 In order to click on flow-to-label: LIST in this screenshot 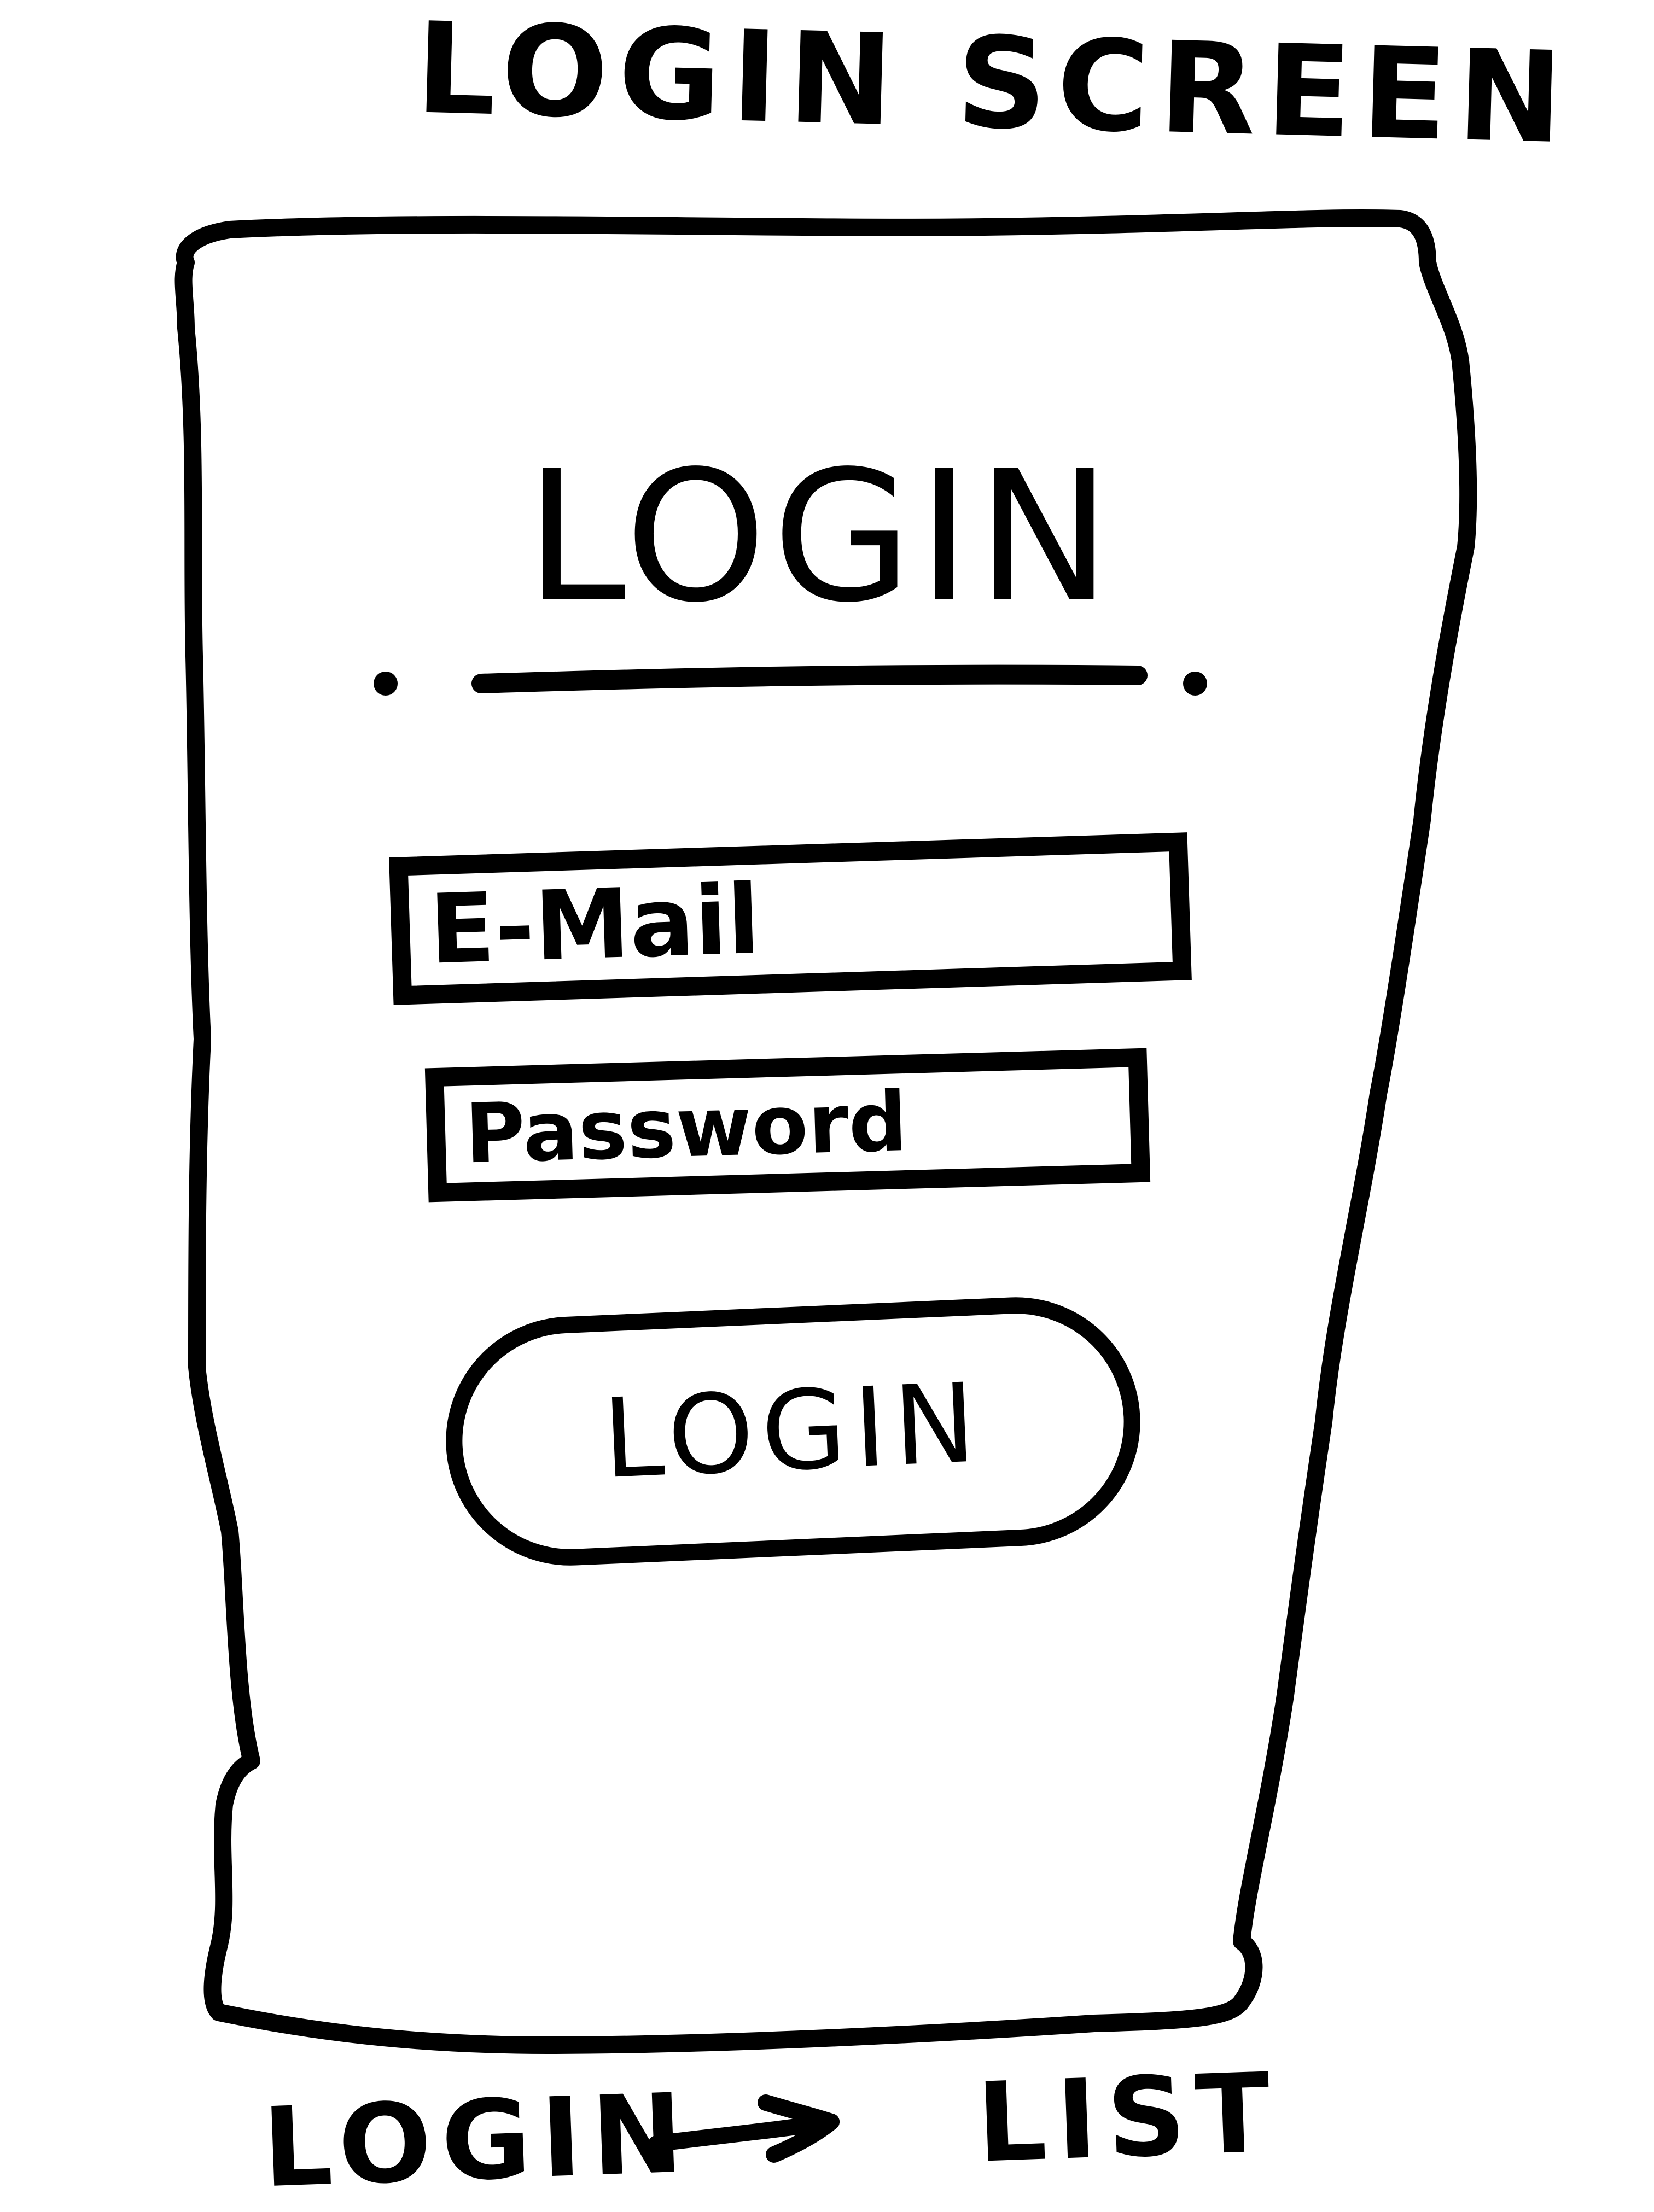, I will do `click(1129, 2118)`.